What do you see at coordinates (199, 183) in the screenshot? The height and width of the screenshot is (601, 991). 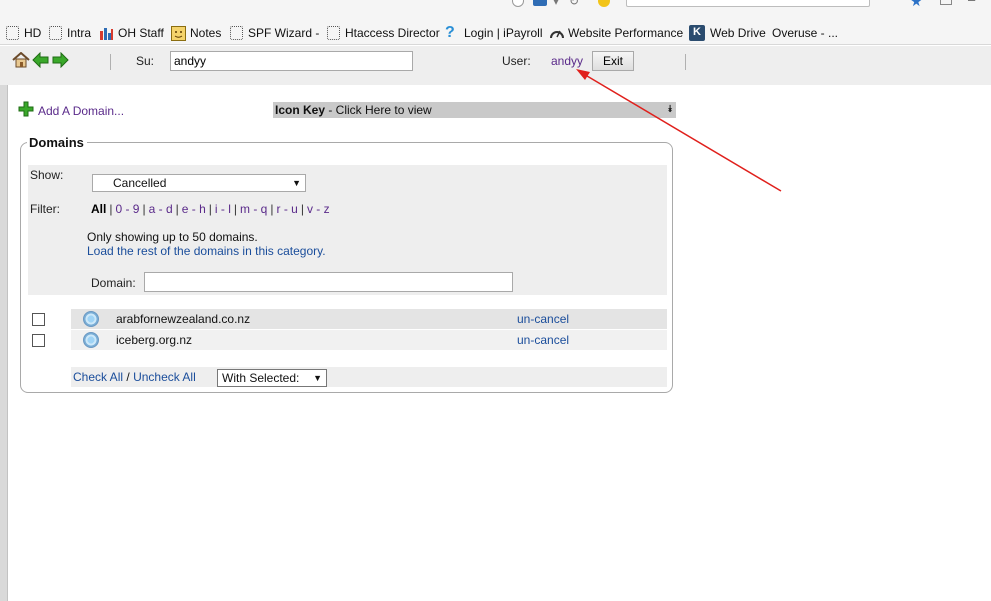 I see `show-select: Cancelled ▼` at bounding box center [199, 183].